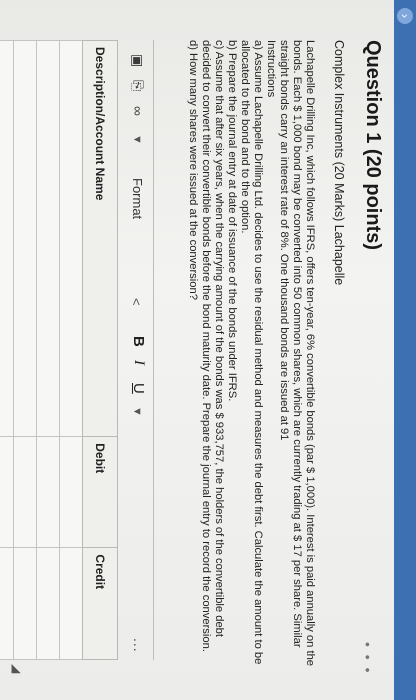 The image size is (416, 700). Describe the element at coordinates (100, 492) in the screenshot. I see `column-header-debit: Debit` at that location.